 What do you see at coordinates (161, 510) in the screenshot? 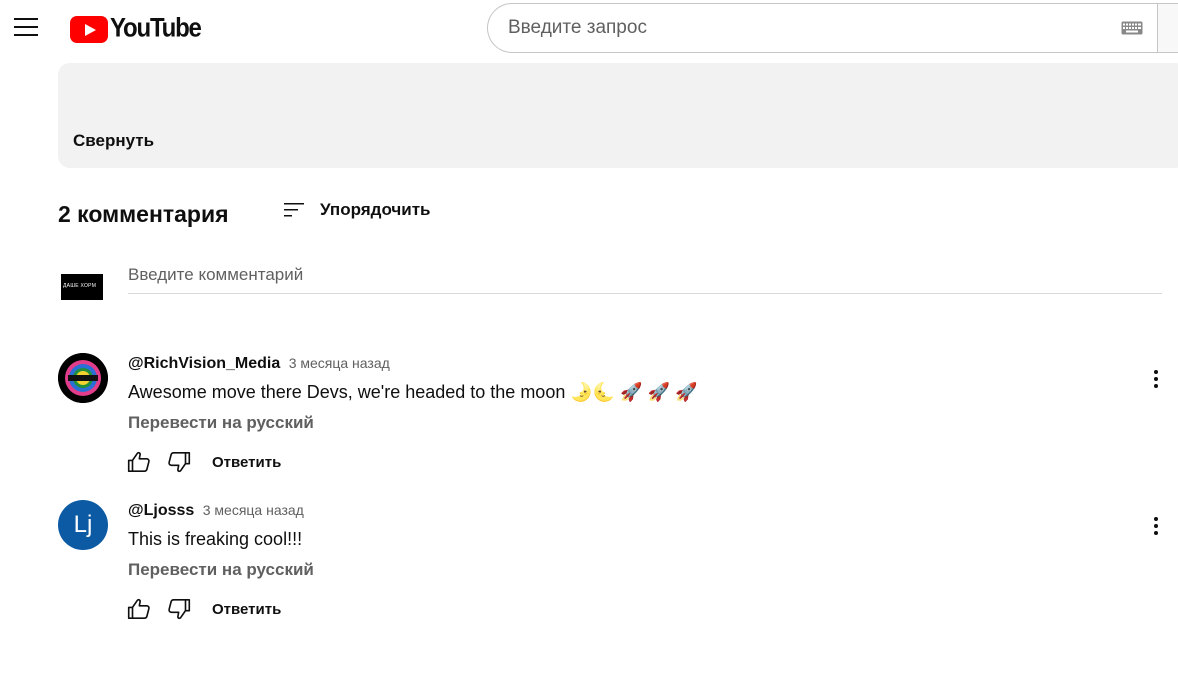
I see `comment-author: @Ljosss` at bounding box center [161, 510].